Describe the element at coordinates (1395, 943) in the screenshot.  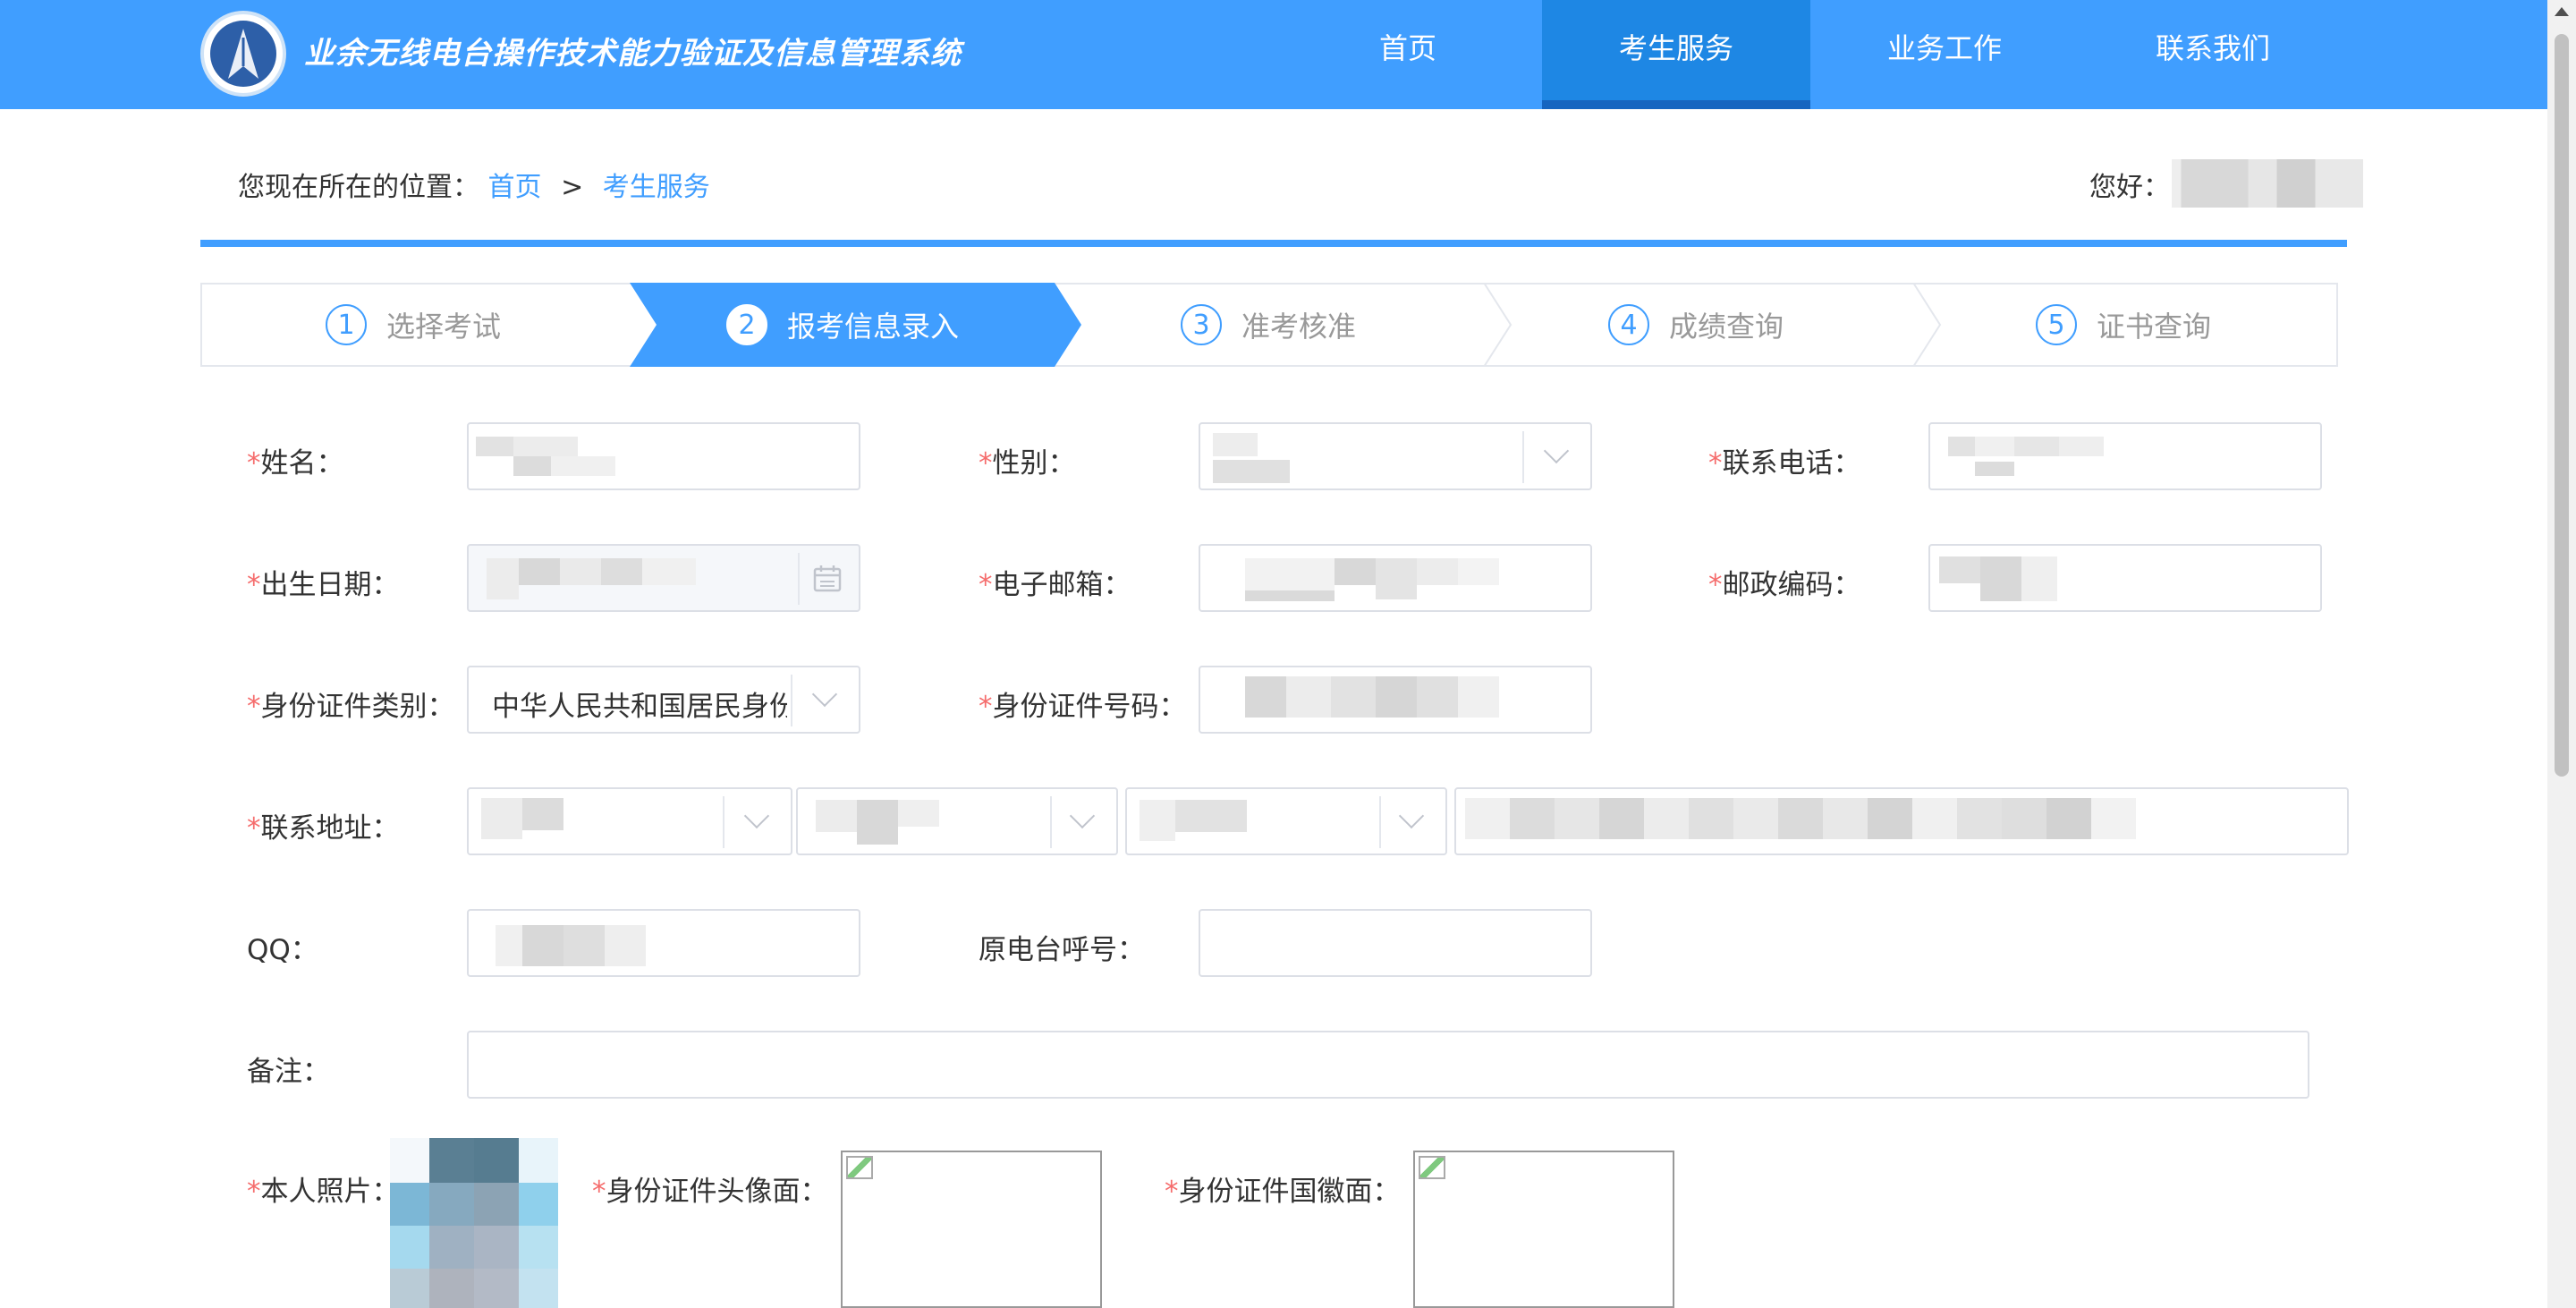
I see `callsign-input` at that location.